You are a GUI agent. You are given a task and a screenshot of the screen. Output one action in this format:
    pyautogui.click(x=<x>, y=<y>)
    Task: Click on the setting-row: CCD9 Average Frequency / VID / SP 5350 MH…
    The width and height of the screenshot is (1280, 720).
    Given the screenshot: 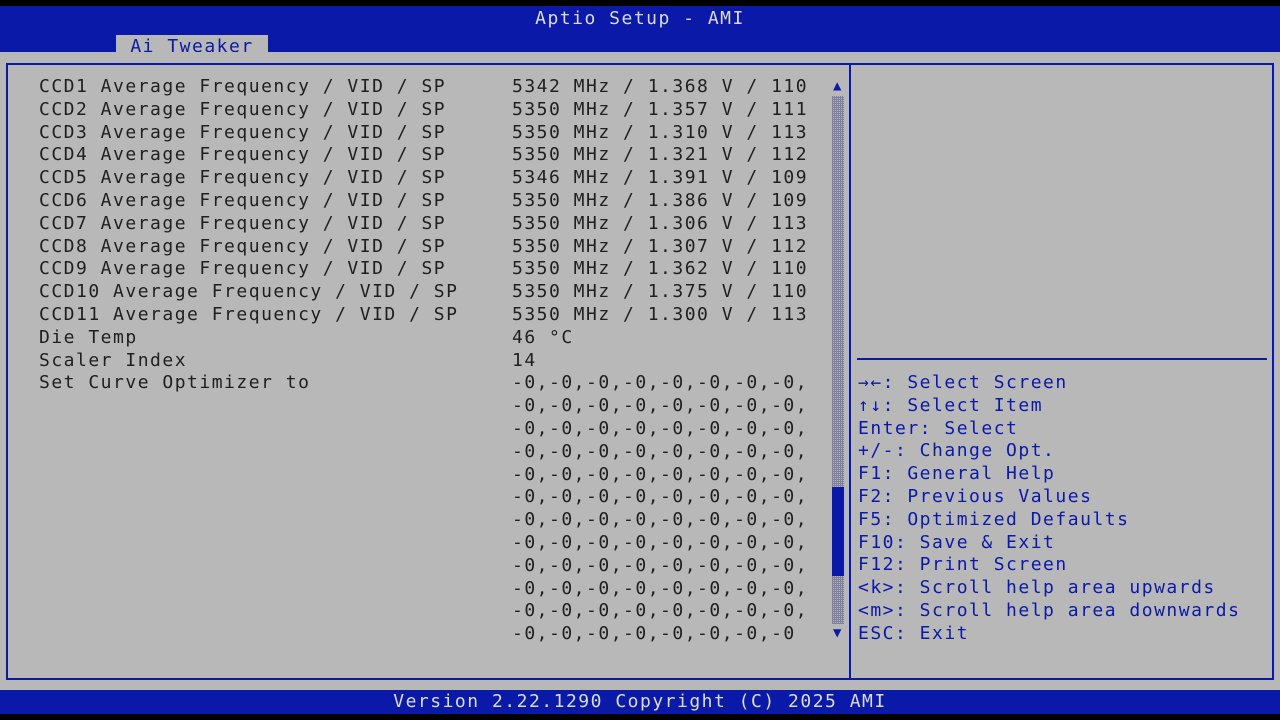 What is the action you would take?
    pyautogui.click(x=415, y=268)
    